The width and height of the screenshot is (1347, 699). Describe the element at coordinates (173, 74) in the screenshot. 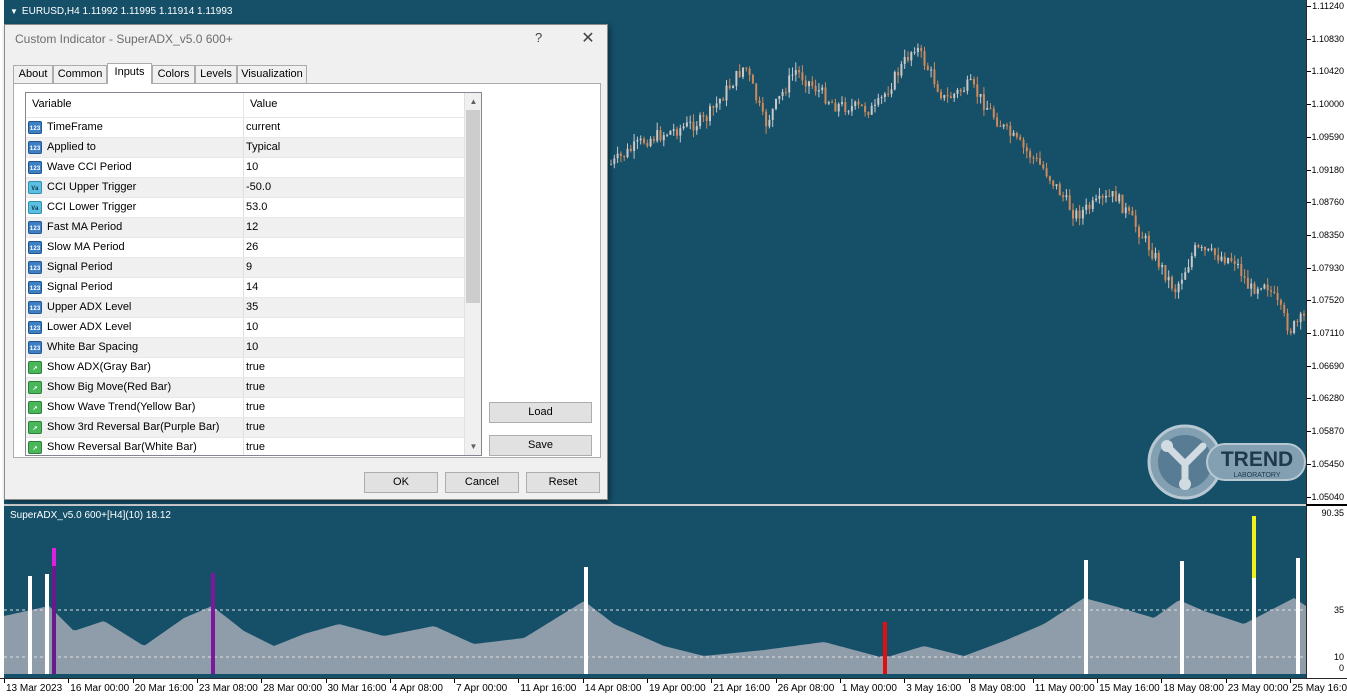

I see `tab-colors: Colors` at that location.